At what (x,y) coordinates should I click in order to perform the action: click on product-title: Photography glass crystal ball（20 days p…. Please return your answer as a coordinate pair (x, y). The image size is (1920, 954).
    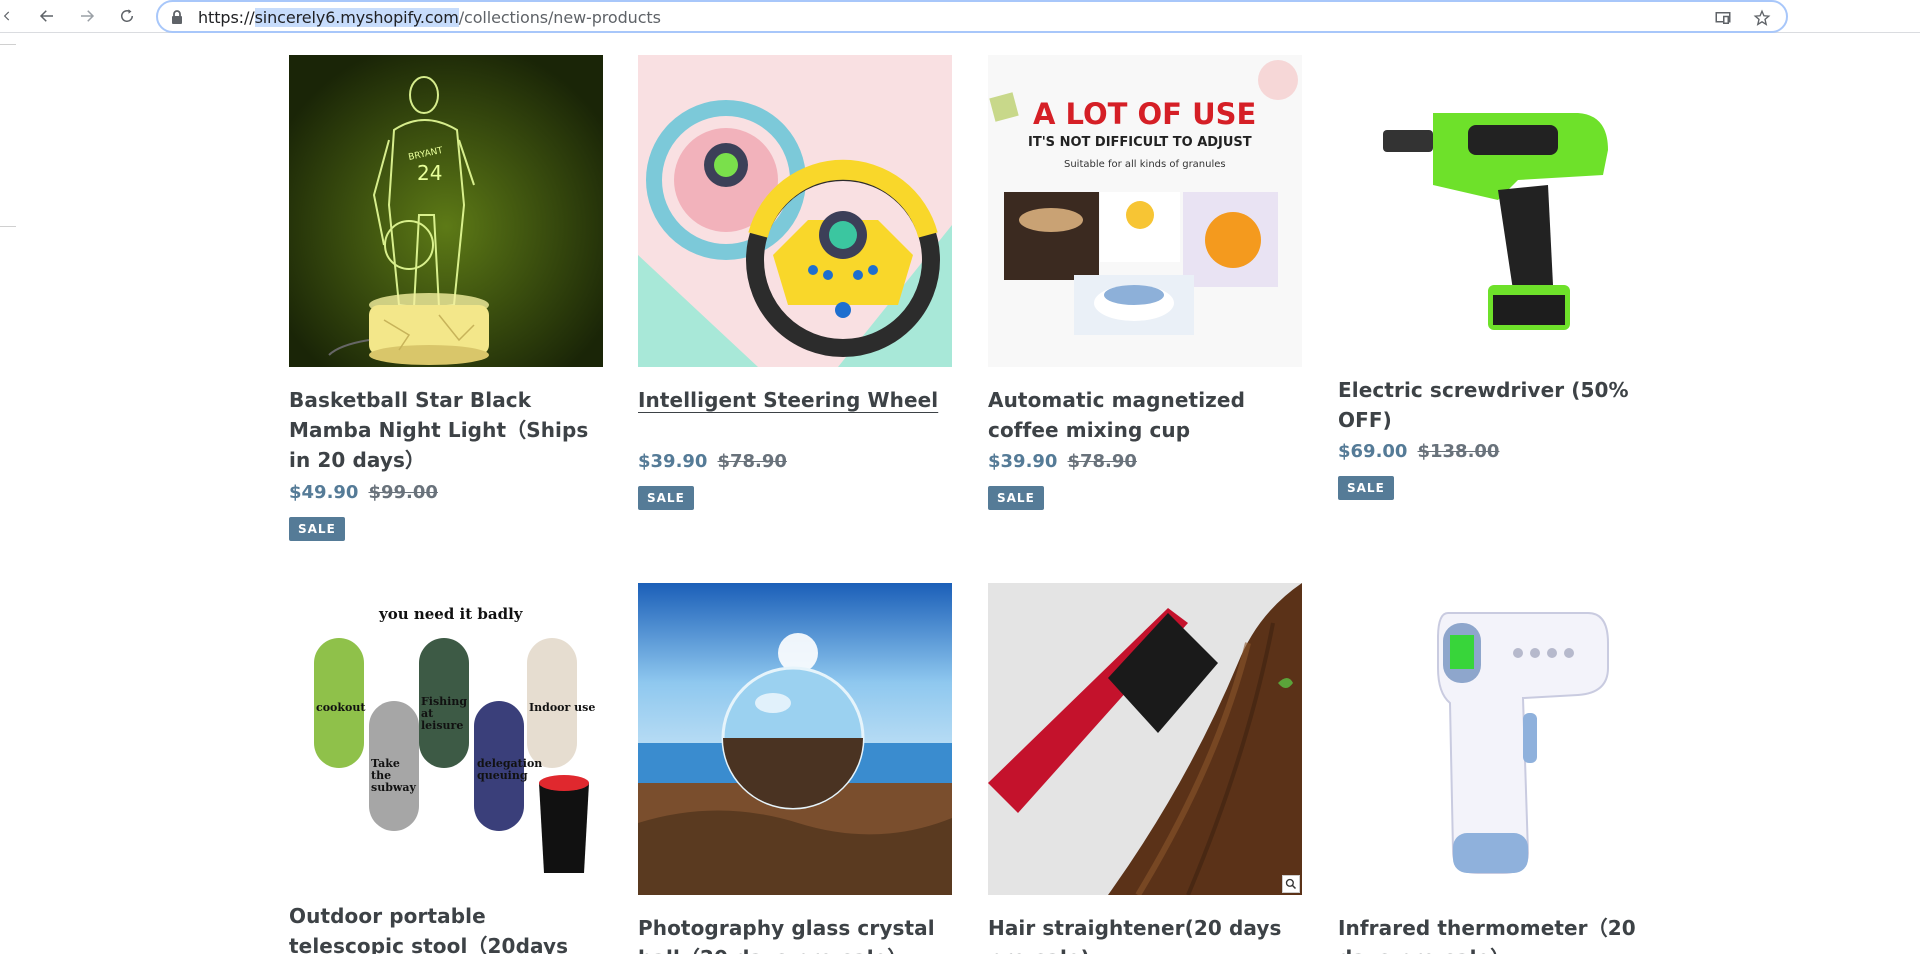
    Looking at the image, I should click on (795, 933).